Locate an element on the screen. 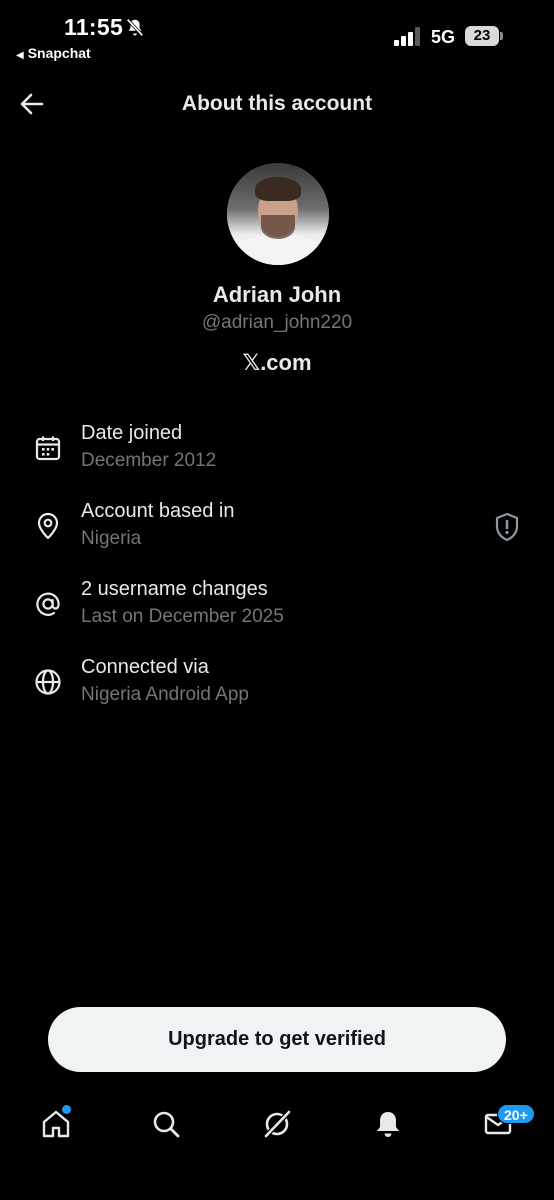  battery-level: 23 is located at coordinates (482, 35).